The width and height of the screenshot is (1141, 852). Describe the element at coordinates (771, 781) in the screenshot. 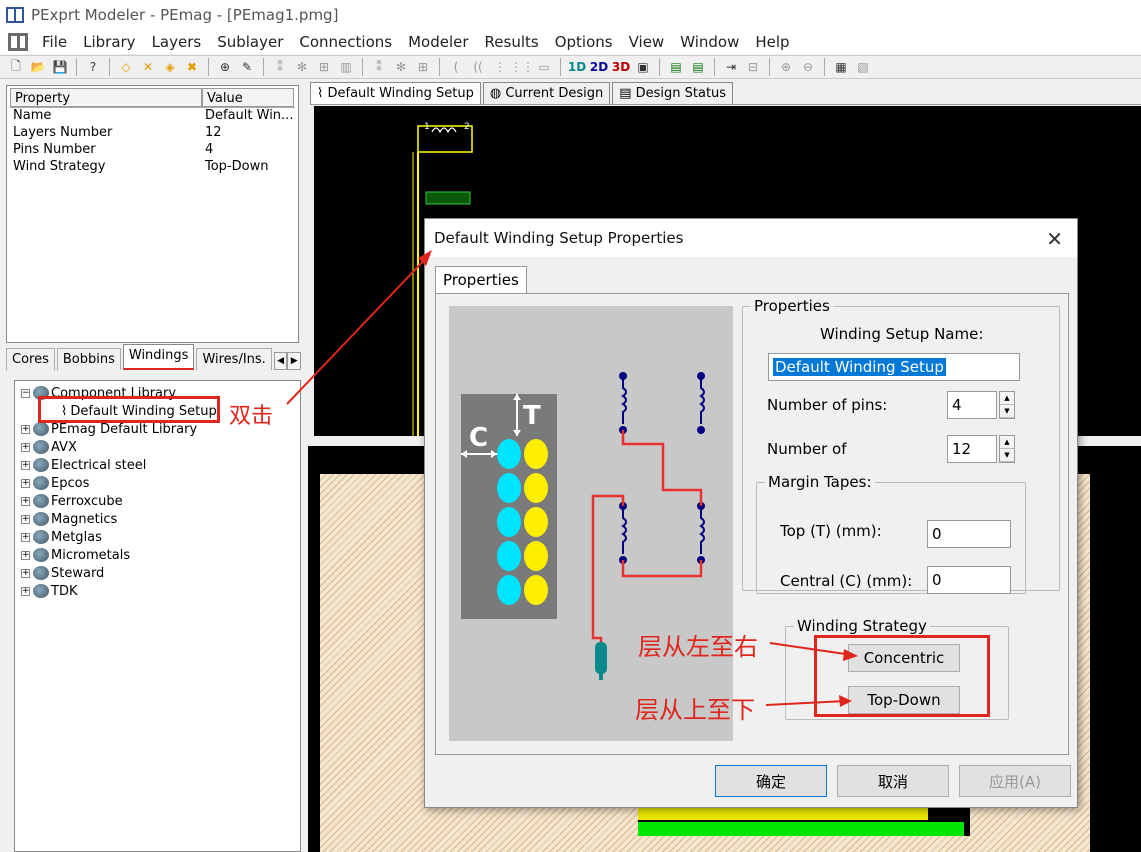

I see `ok-button: 确定` at that location.